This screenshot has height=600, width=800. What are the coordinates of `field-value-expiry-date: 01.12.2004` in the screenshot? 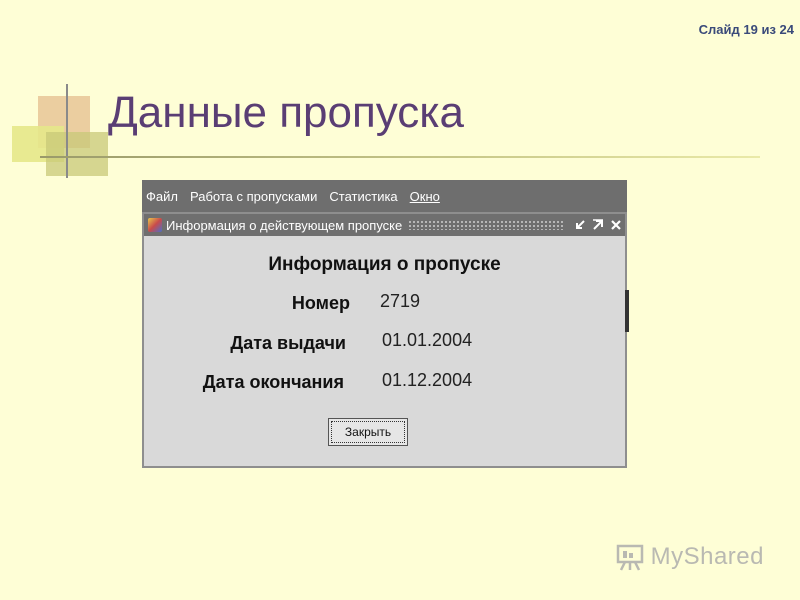 It's located at (427, 380).